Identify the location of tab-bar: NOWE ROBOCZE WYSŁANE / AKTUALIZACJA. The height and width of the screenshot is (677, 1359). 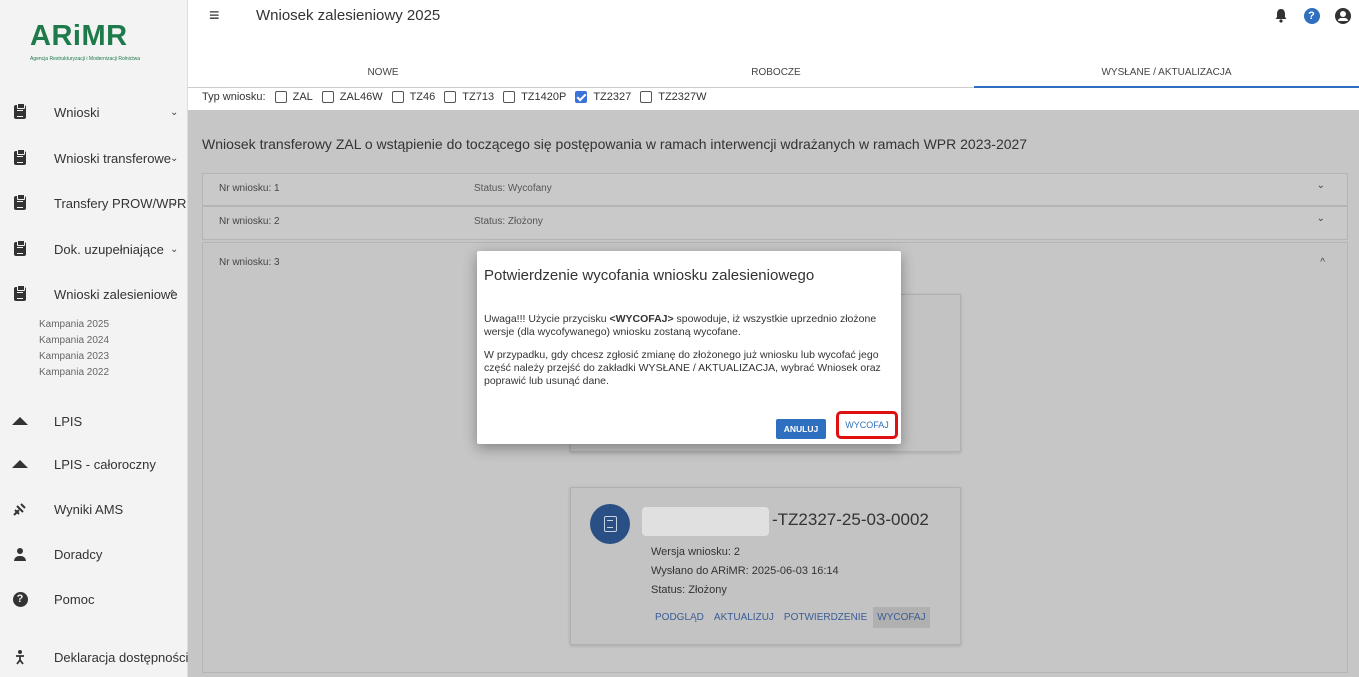
(773, 76).